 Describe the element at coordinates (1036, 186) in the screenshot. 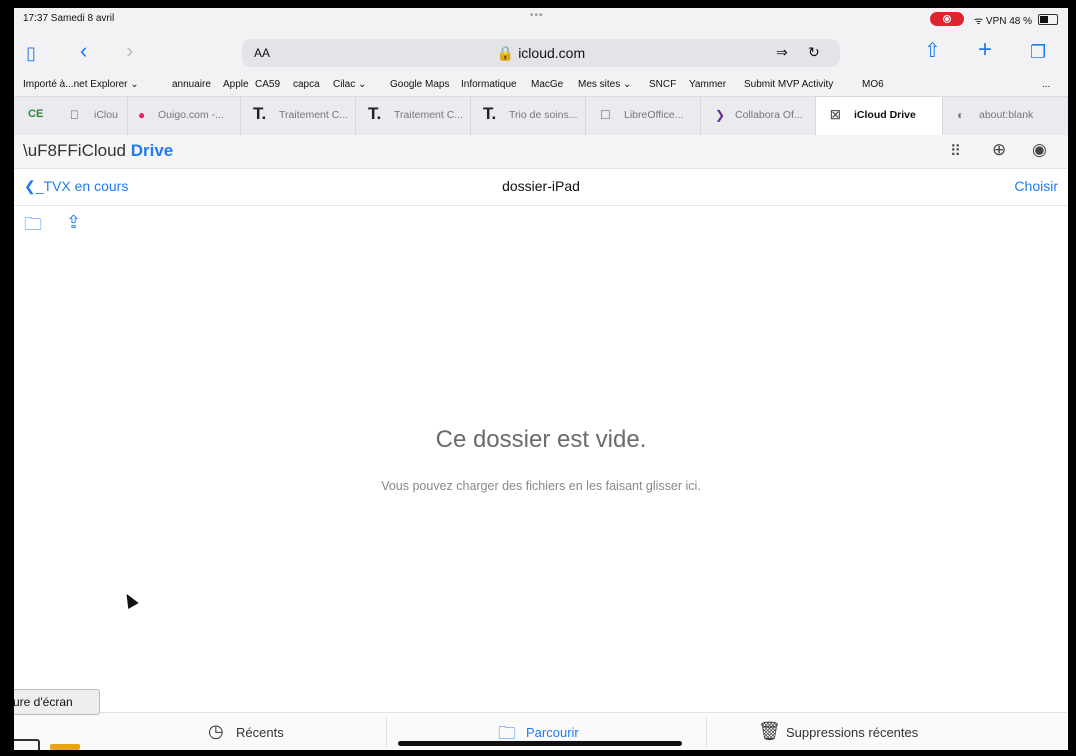

I see `choose-button: Choisir` at that location.